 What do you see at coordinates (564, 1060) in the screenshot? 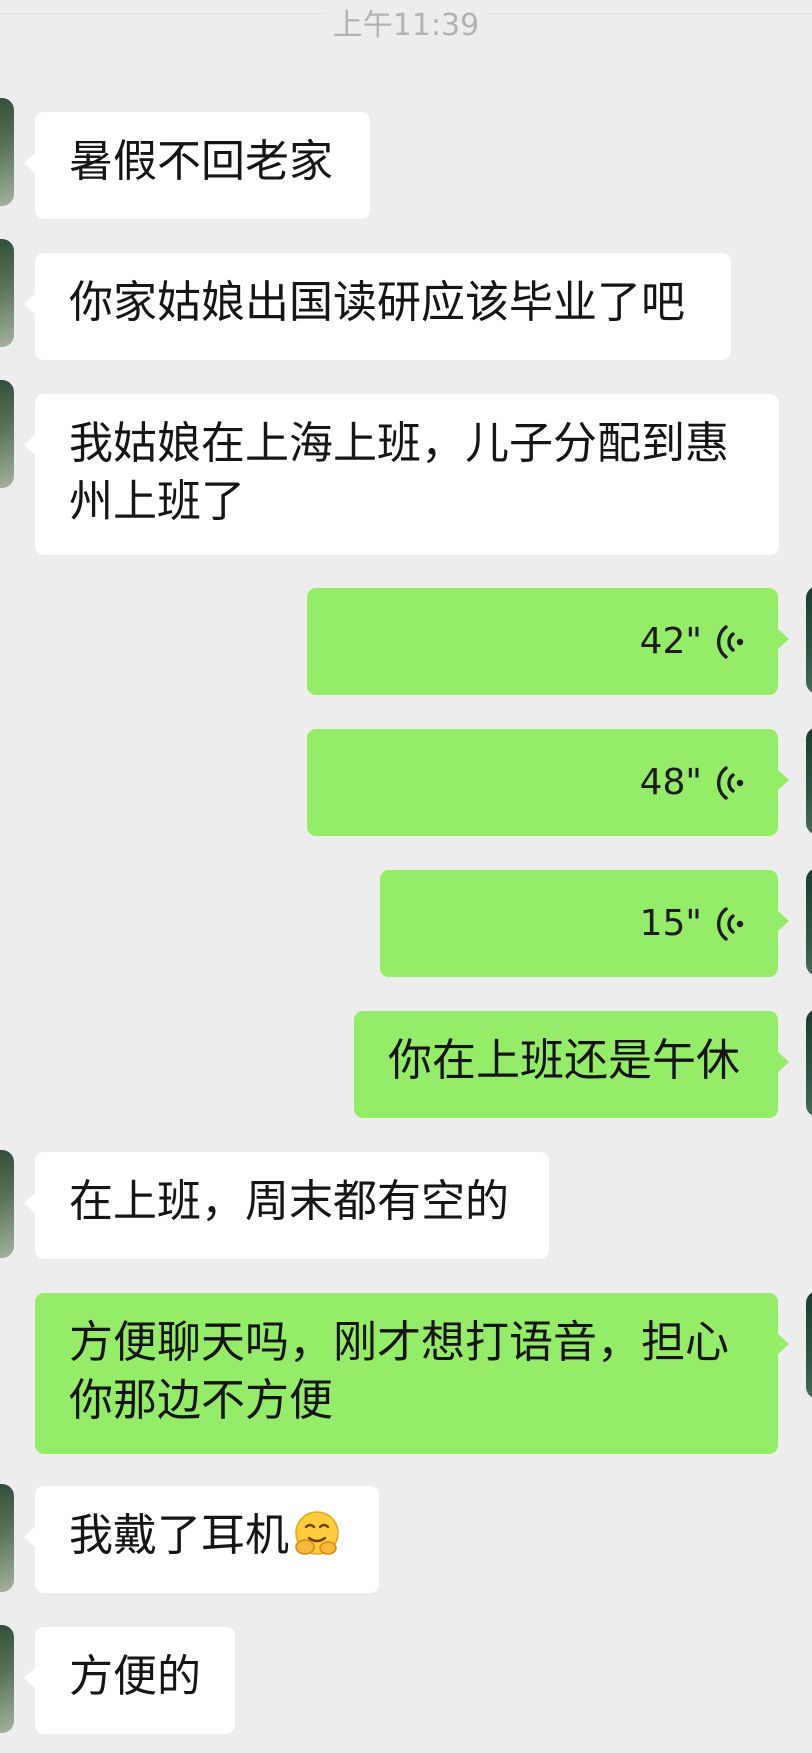
I see `message-text: 你在上班还是午休` at bounding box center [564, 1060].